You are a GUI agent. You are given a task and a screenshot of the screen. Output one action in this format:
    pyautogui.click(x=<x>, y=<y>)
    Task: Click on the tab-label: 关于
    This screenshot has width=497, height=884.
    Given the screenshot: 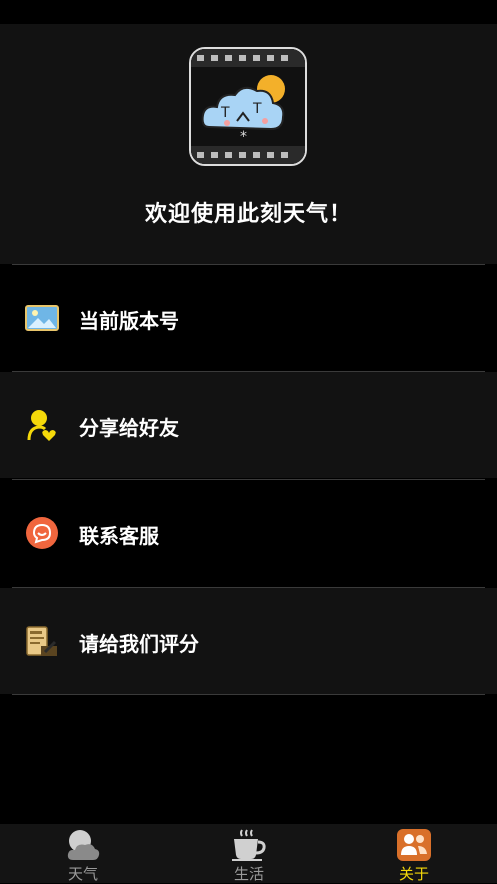 What is the action you would take?
    pyautogui.click(x=413, y=874)
    